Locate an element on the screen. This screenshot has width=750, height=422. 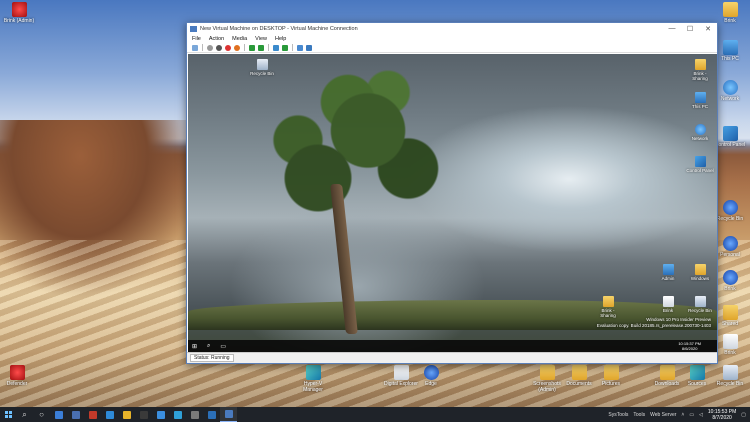
guest-icon-sharing: Brink - Sharing is located at coordinates (608, 307).